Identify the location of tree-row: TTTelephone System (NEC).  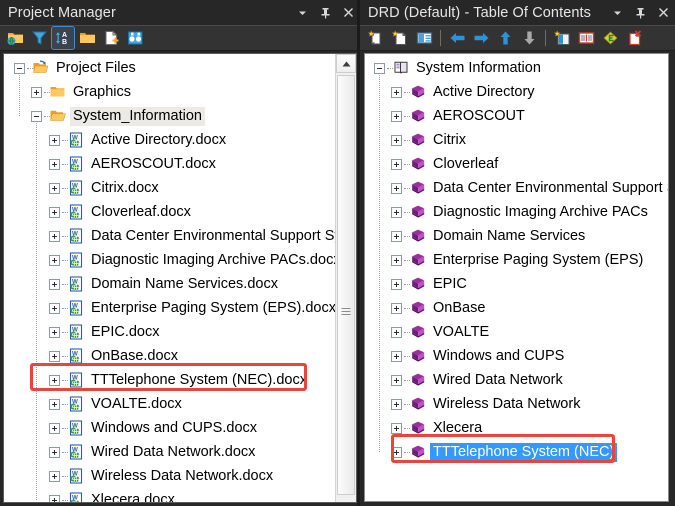
(516, 452).